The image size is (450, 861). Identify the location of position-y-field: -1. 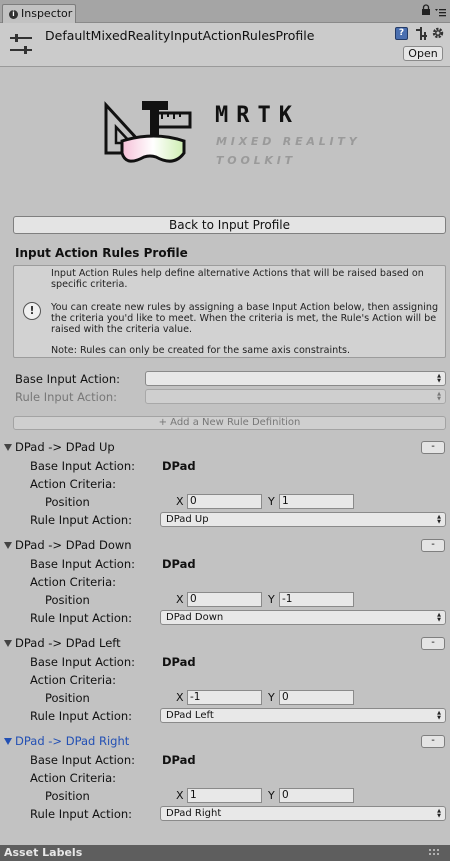
(316, 599).